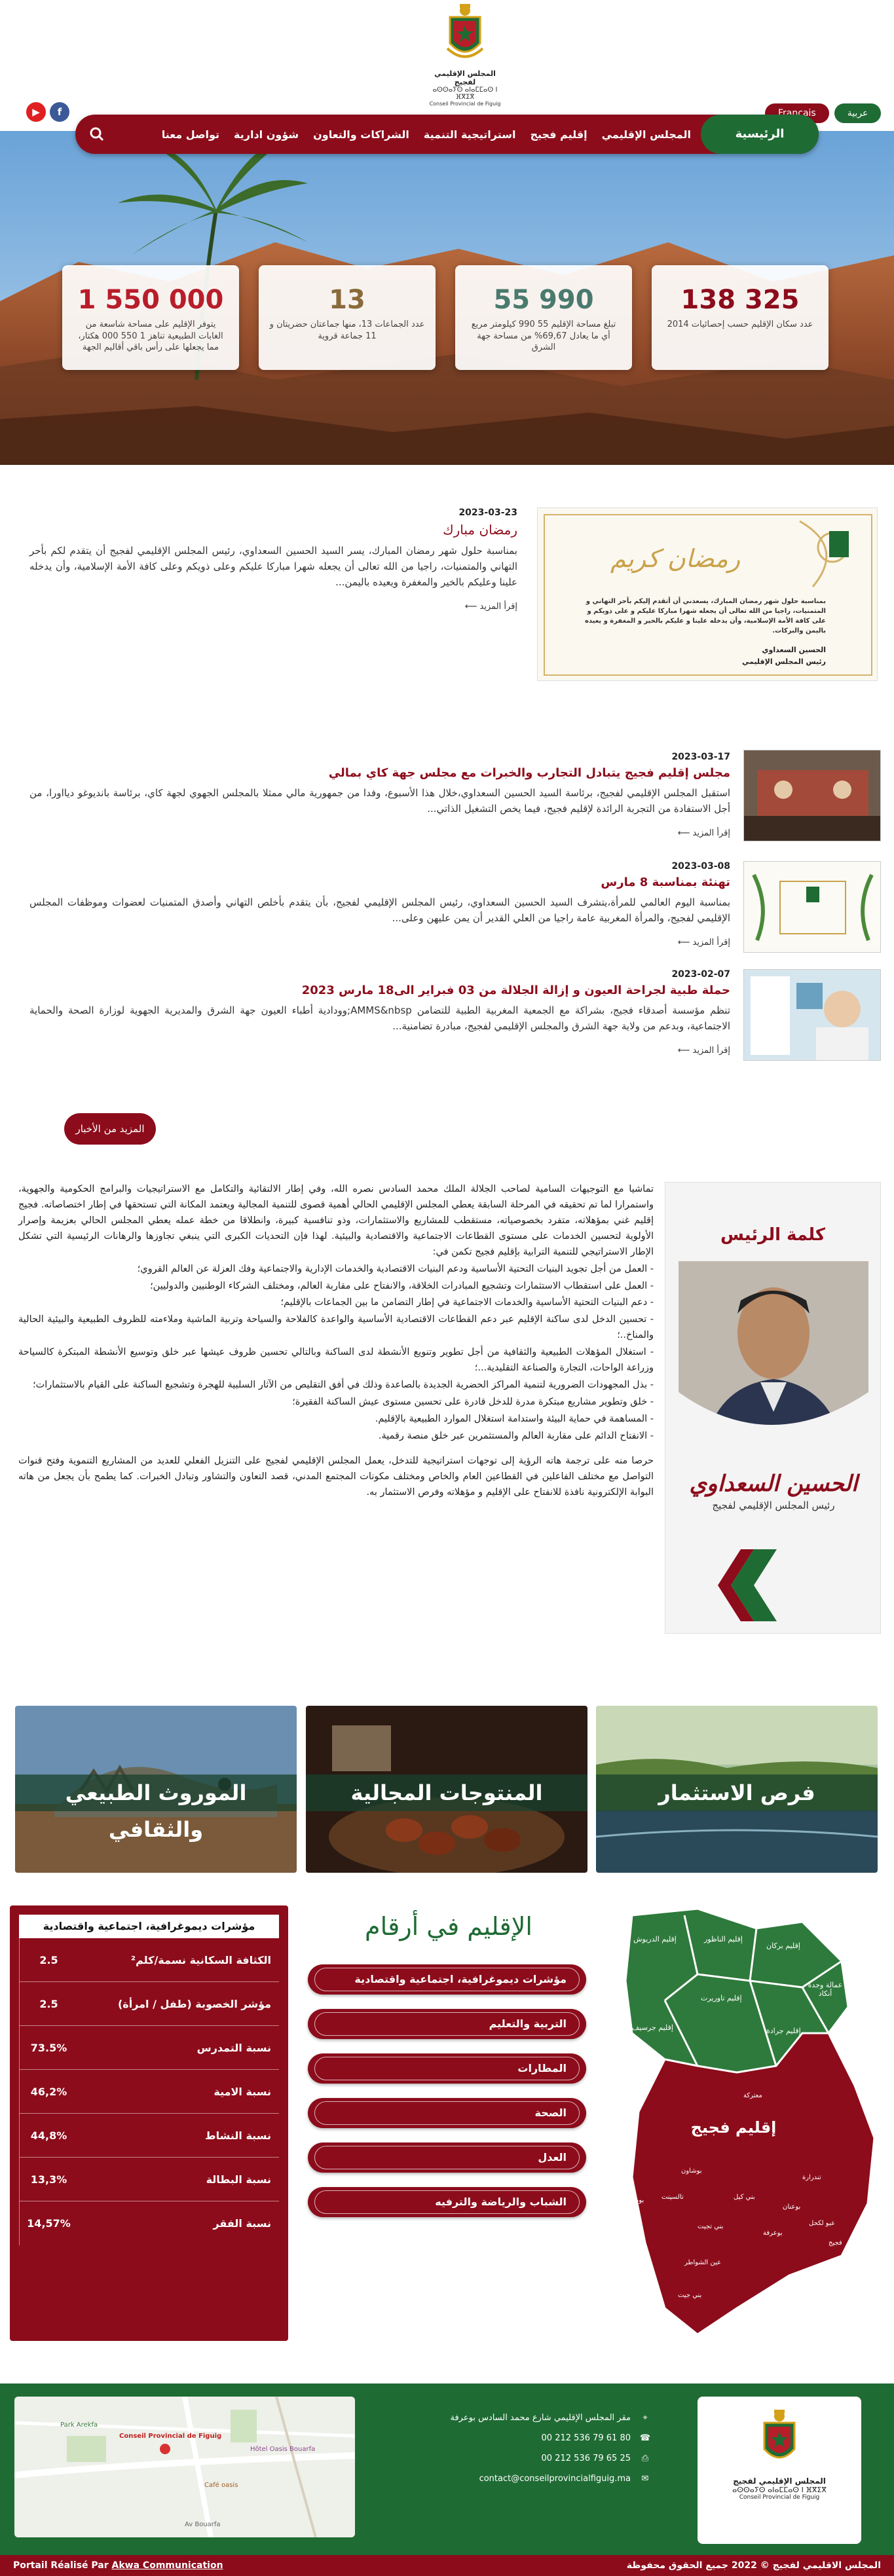 The image size is (894, 2576). I want to click on read-more-label: إقرأ المزيد, so click(498, 607).